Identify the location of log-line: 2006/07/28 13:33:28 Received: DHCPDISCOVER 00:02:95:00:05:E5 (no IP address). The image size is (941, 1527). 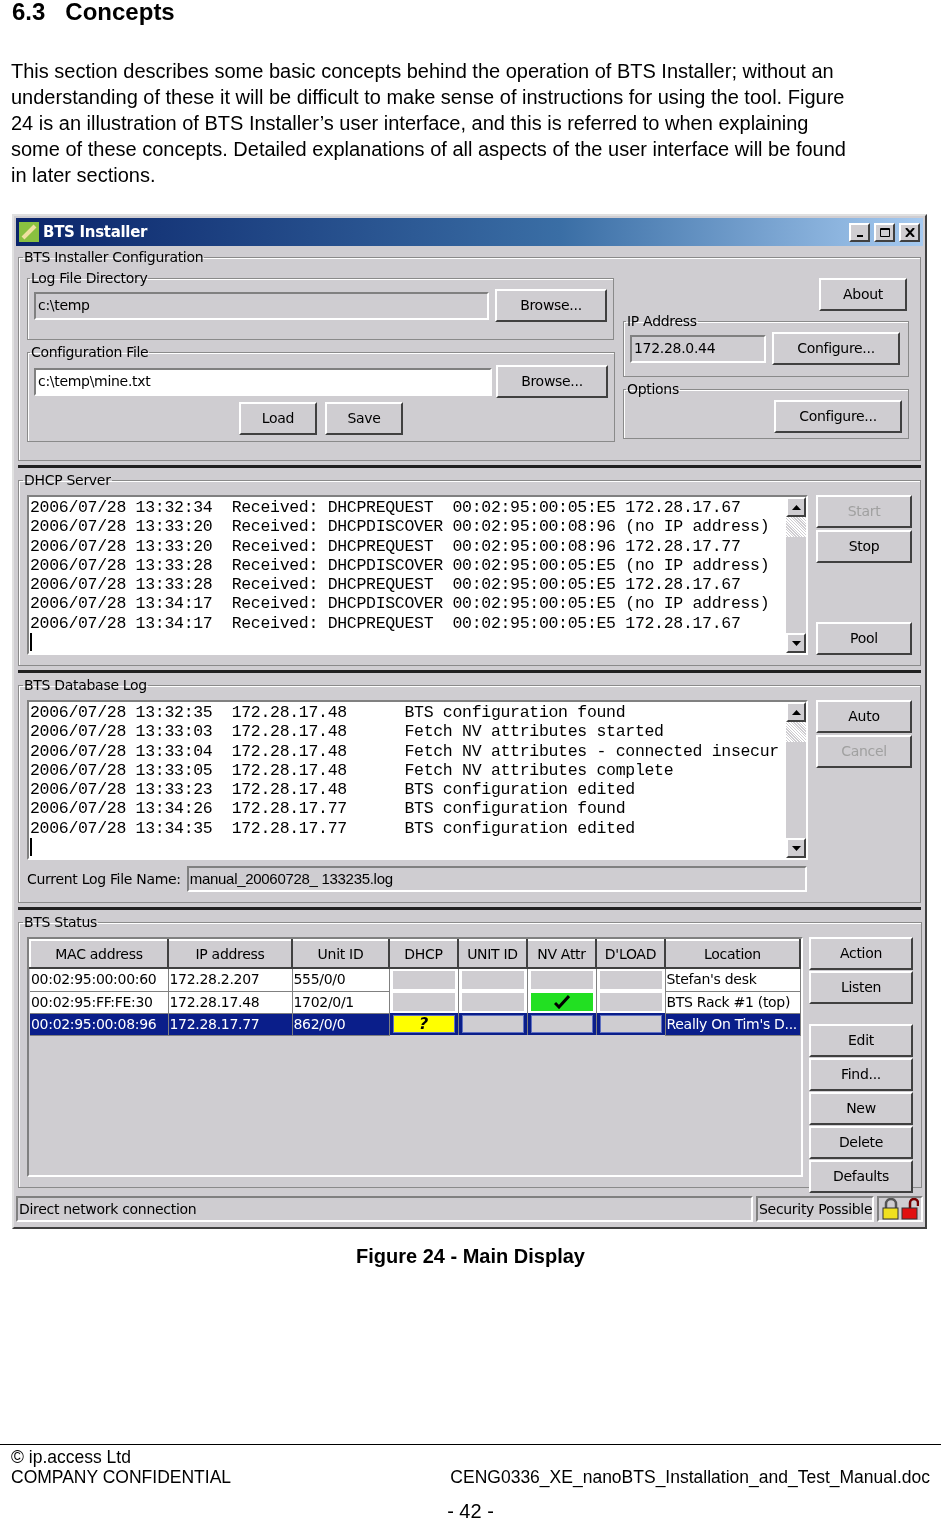
(400, 565).